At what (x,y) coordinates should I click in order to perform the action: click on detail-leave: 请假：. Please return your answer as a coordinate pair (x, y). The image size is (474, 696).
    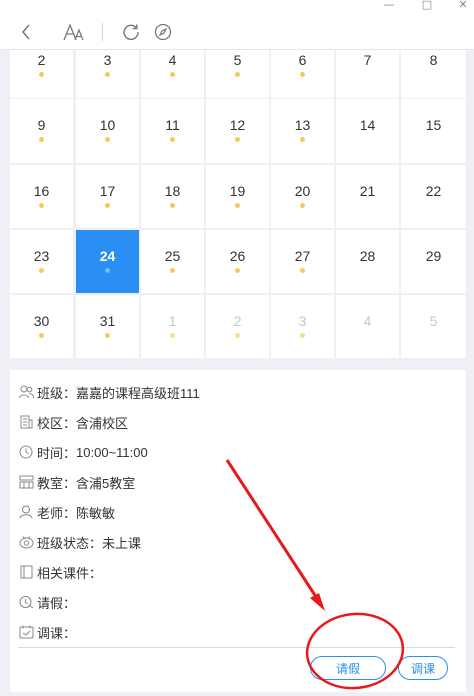
    Looking at the image, I should click on (47, 602).